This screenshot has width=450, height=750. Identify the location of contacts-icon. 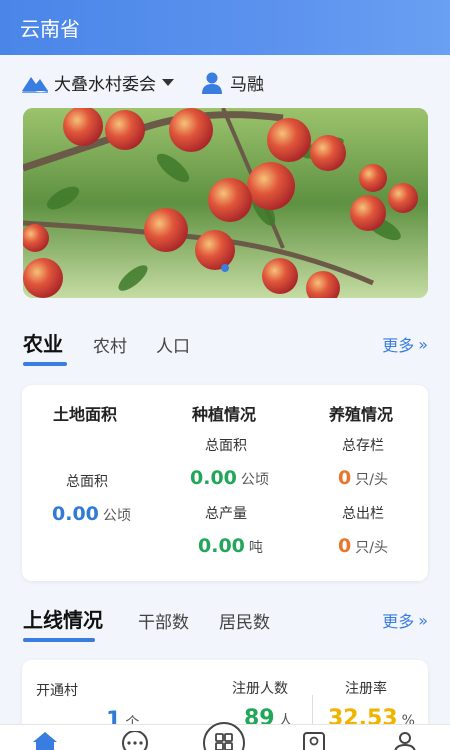
(314, 740).